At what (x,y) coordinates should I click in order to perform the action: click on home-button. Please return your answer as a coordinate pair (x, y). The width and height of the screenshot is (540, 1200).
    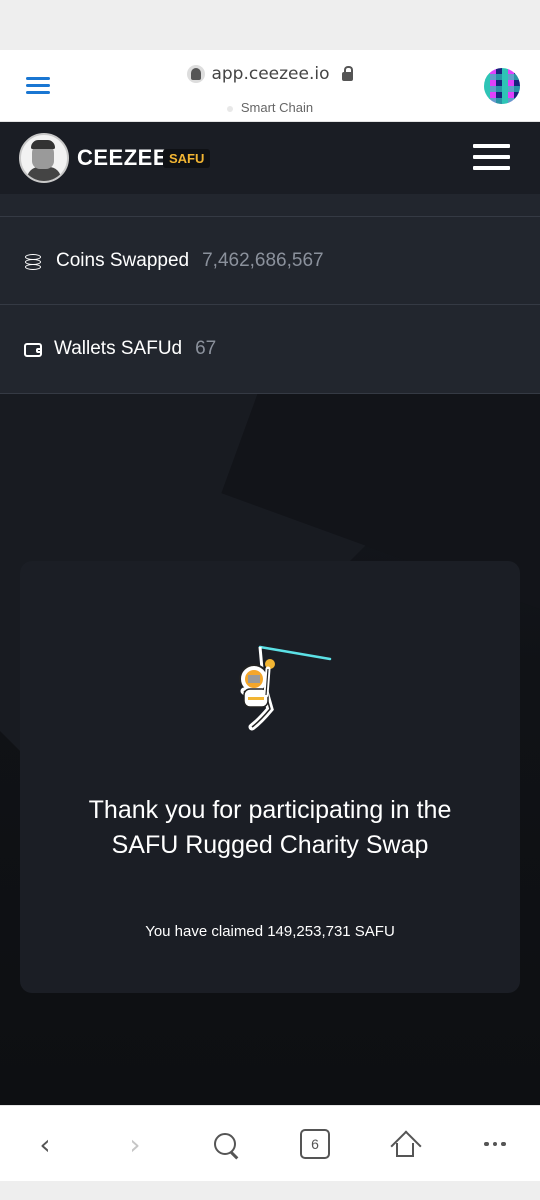
    Looking at the image, I should click on (405, 1144).